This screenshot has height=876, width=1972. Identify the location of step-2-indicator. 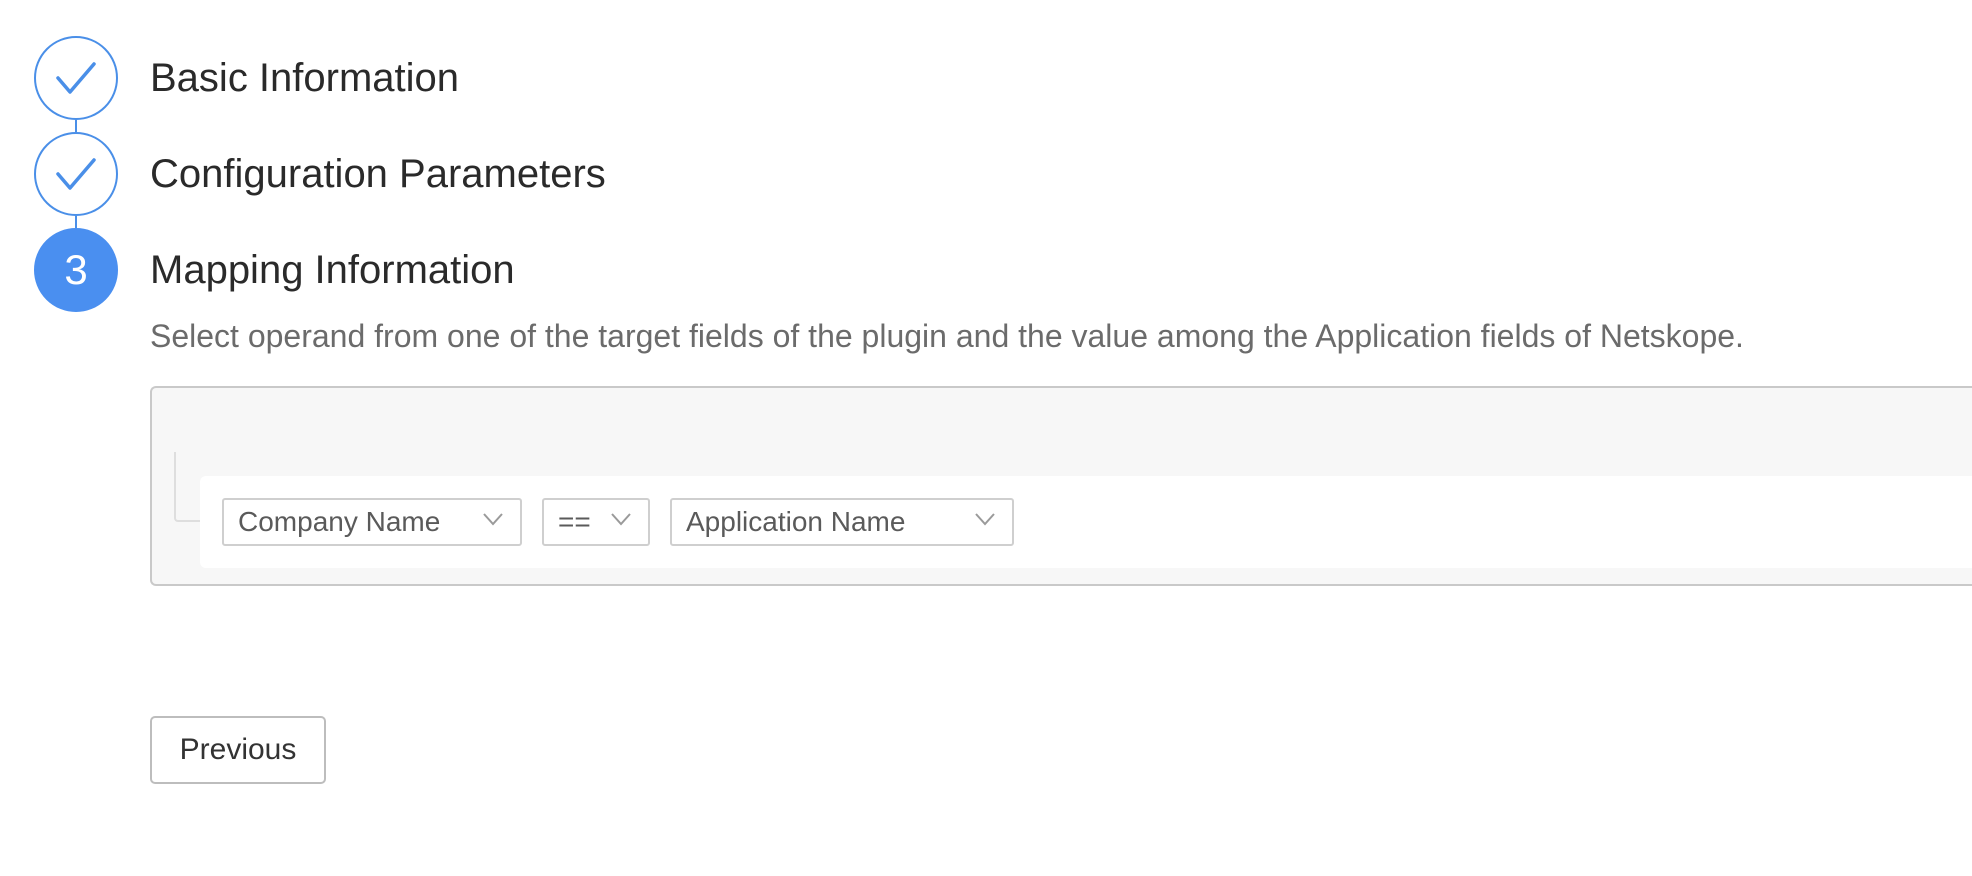
(76, 174).